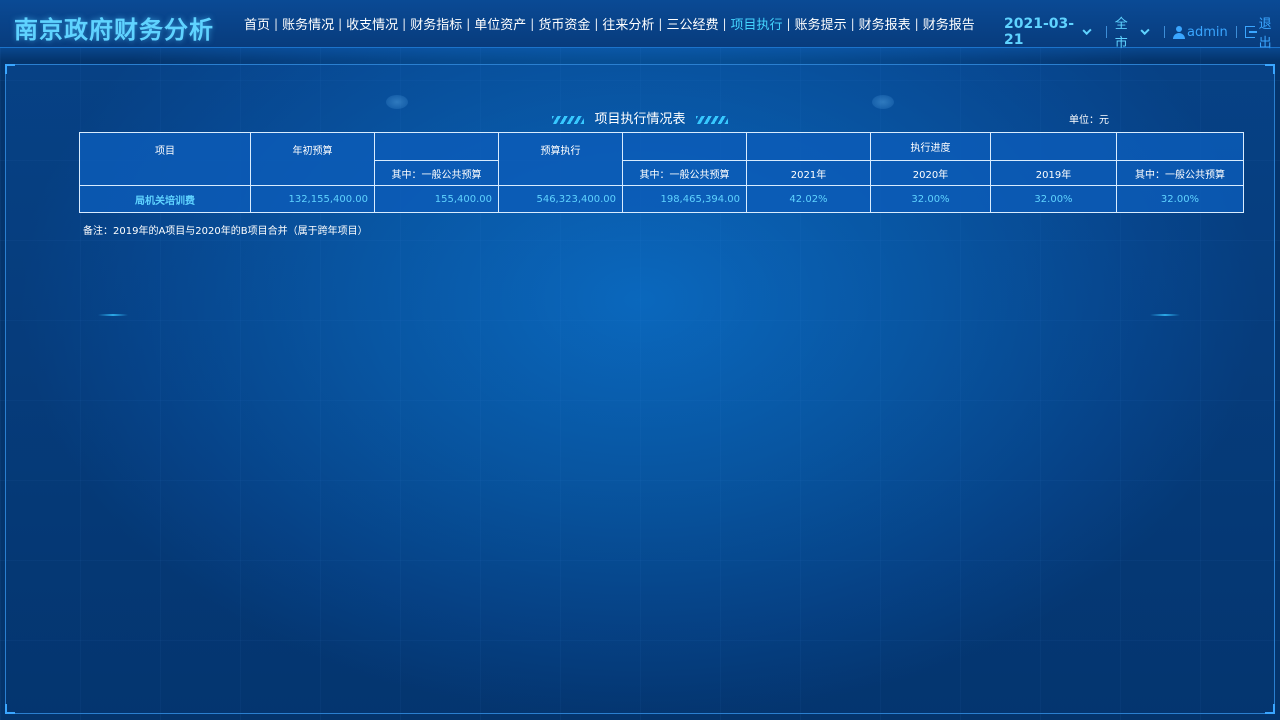 Image resolution: width=1280 pixels, height=720 pixels. What do you see at coordinates (500, 23) in the screenshot?
I see `nav-item-unit-assets: 单位资产` at bounding box center [500, 23].